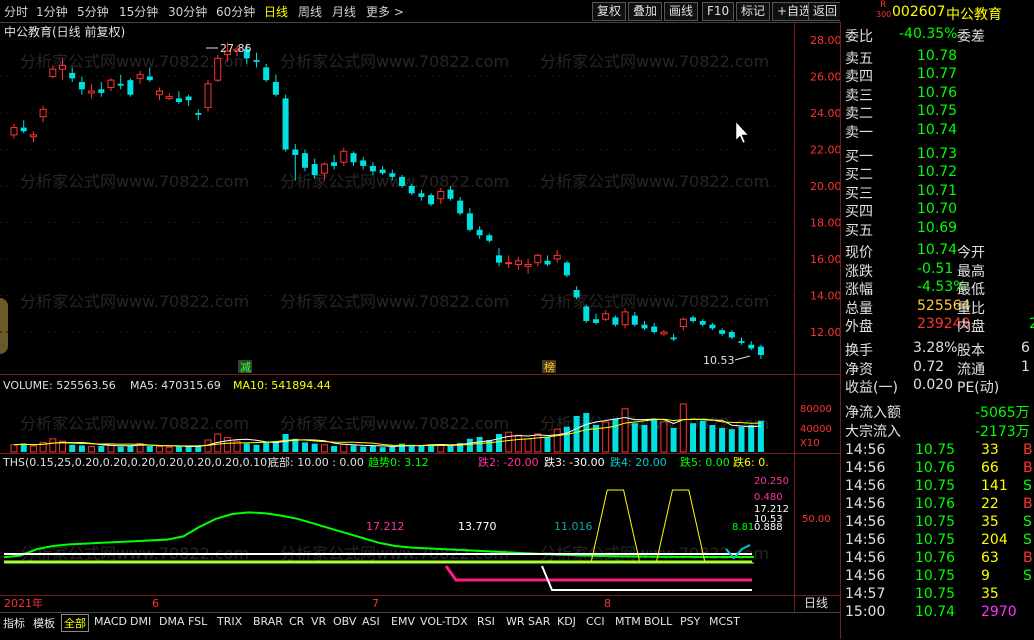 The height and width of the screenshot is (640, 1034). I want to click on indicator-emv: EMV, so click(403, 621).